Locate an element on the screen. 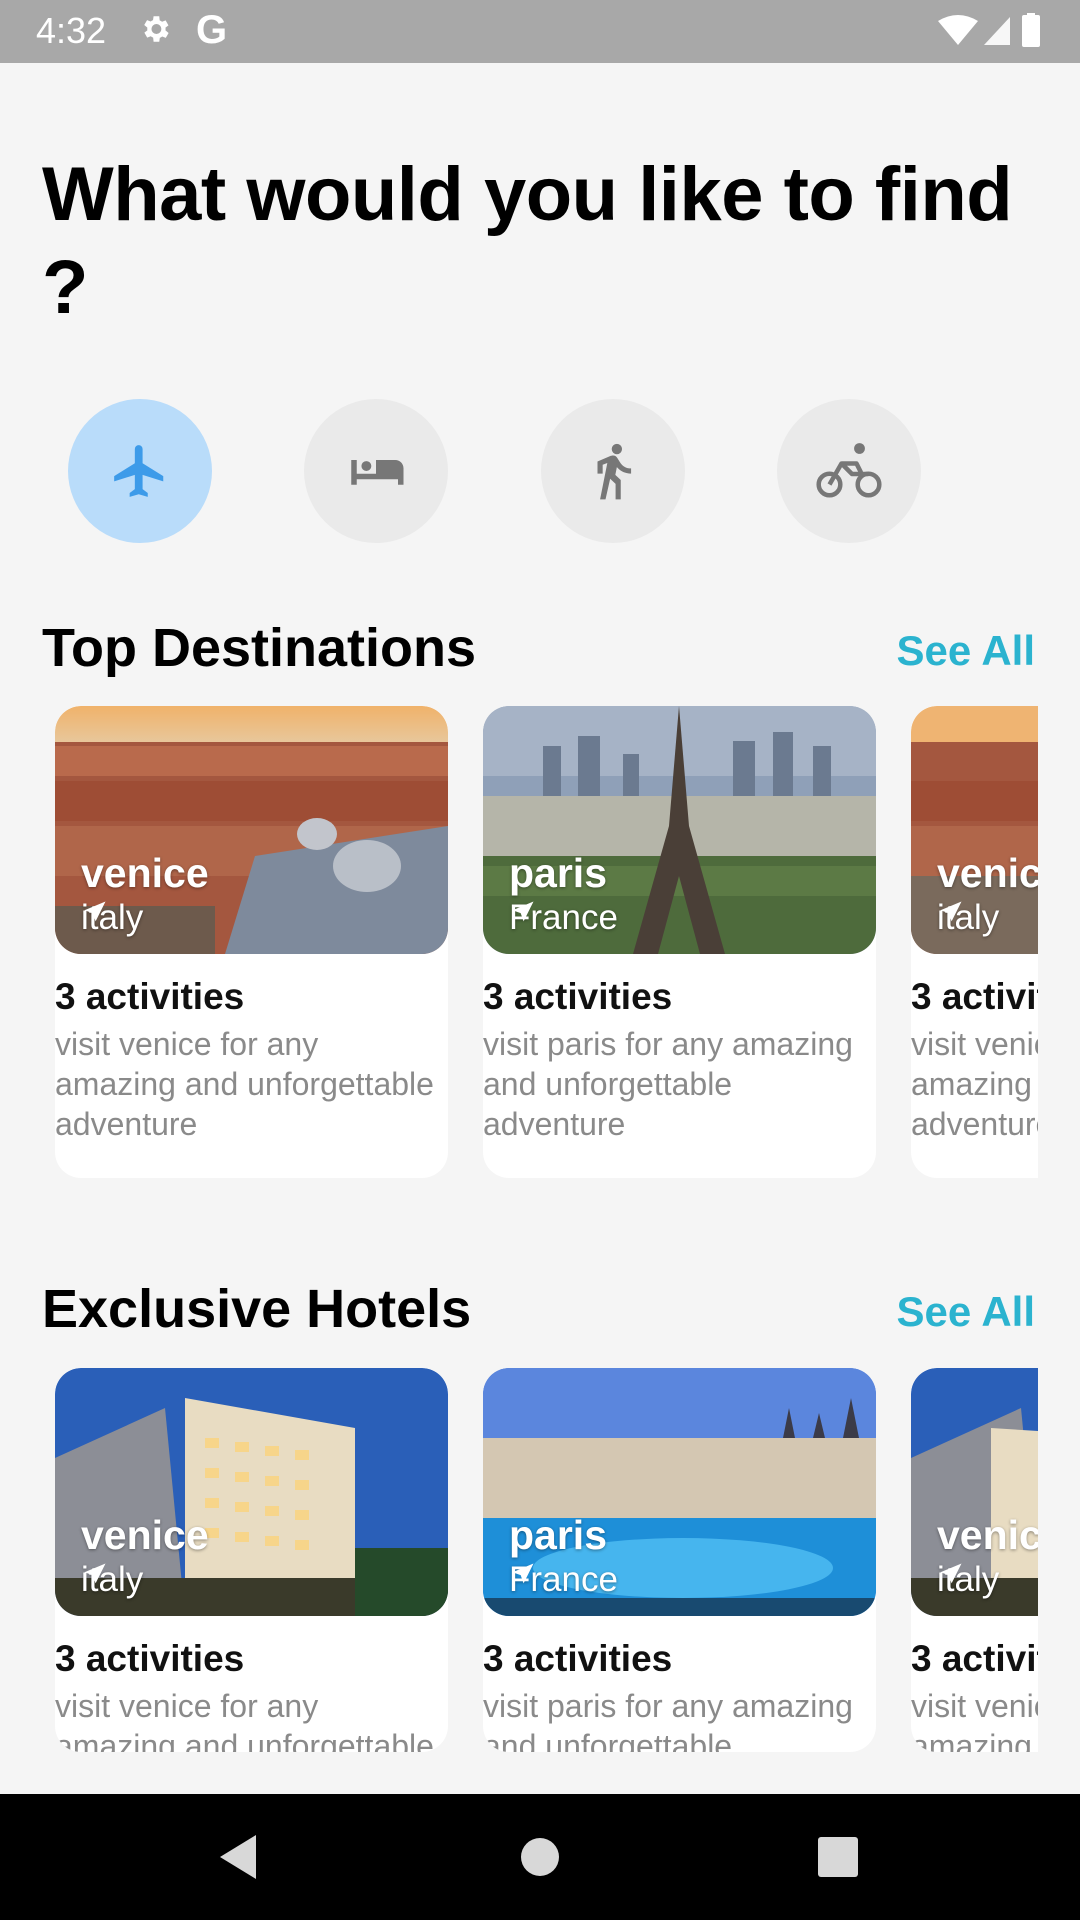 The height and width of the screenshot is (1920, 1080). home-icon is located at coordinates (540, 1857).